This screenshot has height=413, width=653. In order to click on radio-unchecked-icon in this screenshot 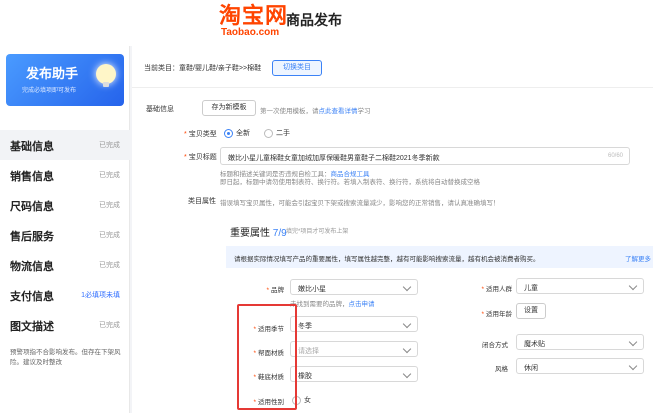, I will do `click(268, 133)`.